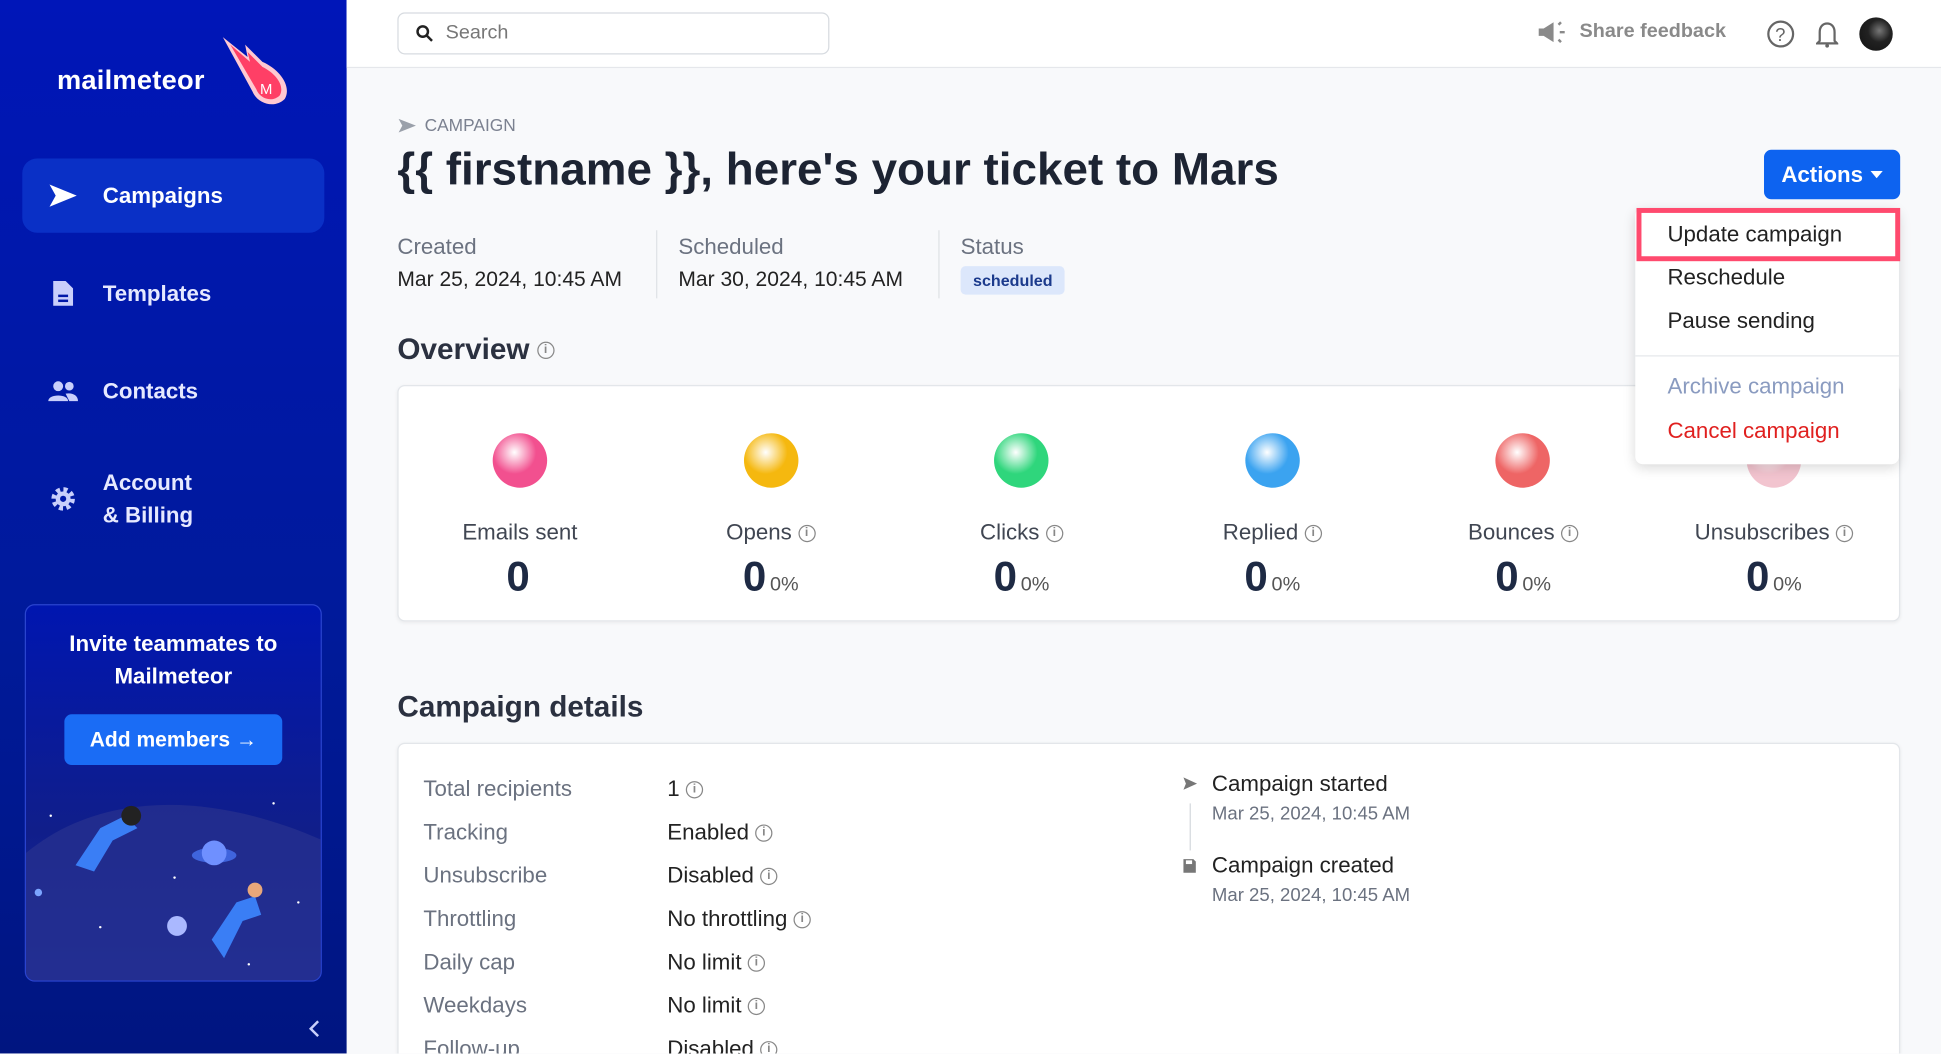 Image resolution: width=1941 pixels, height=1054 pixels. What do you see at coordinates (1012, 264) in the screenshot?
I see `status-meta: Status scheduled` at bounding box center [1012, 264].